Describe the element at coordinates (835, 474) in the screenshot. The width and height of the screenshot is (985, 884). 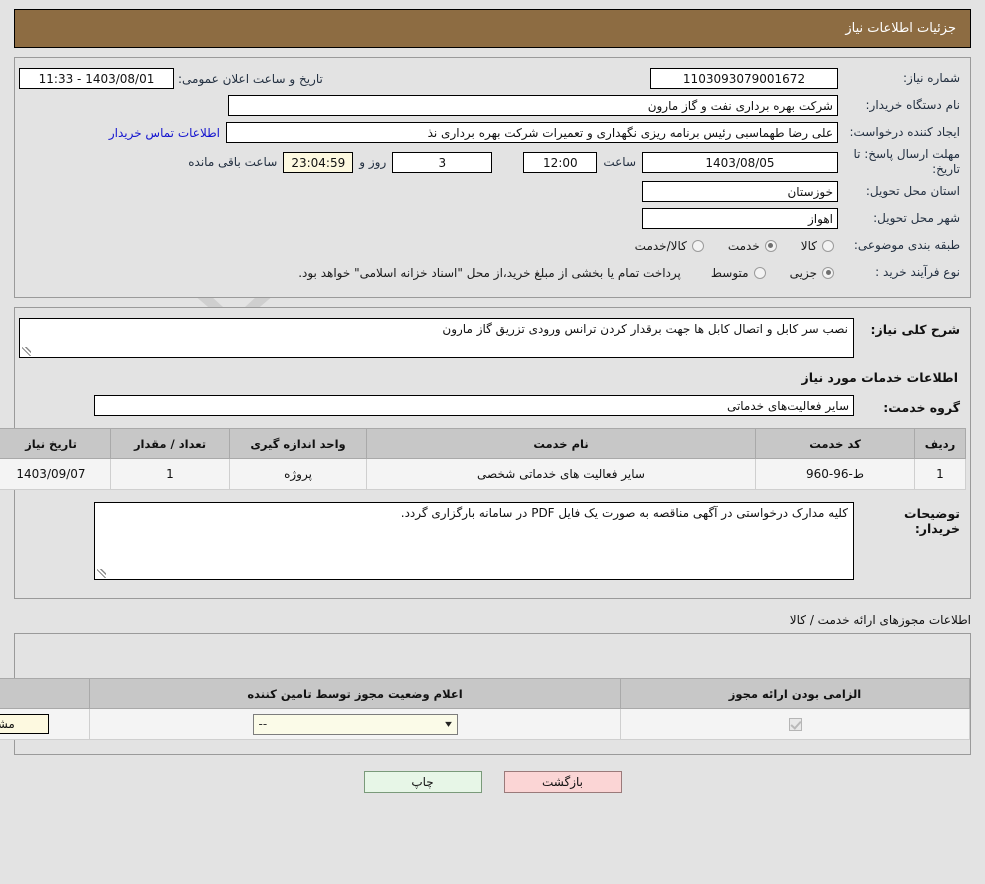
I see `cell-code: ط-96-960` at that location.